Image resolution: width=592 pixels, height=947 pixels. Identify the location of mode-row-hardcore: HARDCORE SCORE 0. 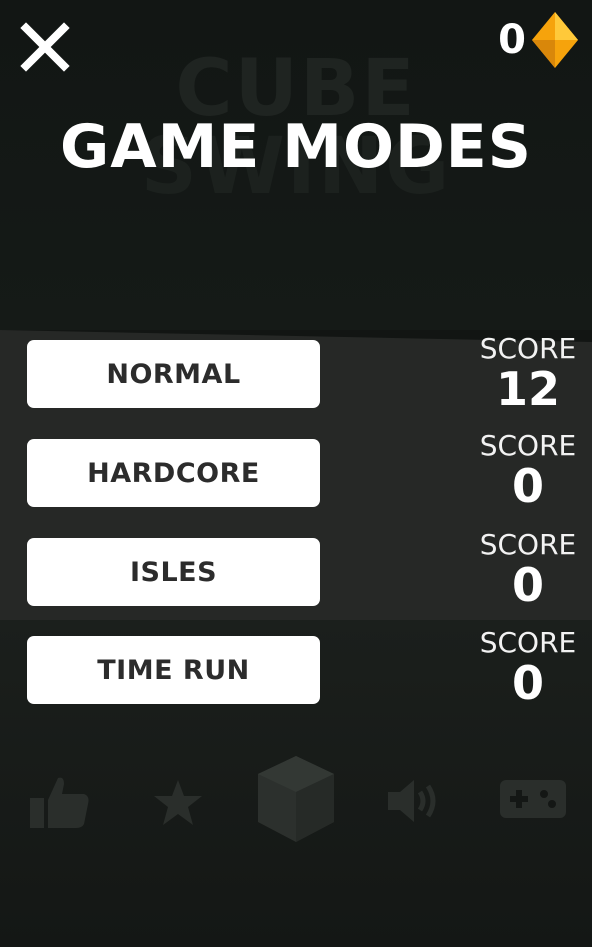
(296, 475).